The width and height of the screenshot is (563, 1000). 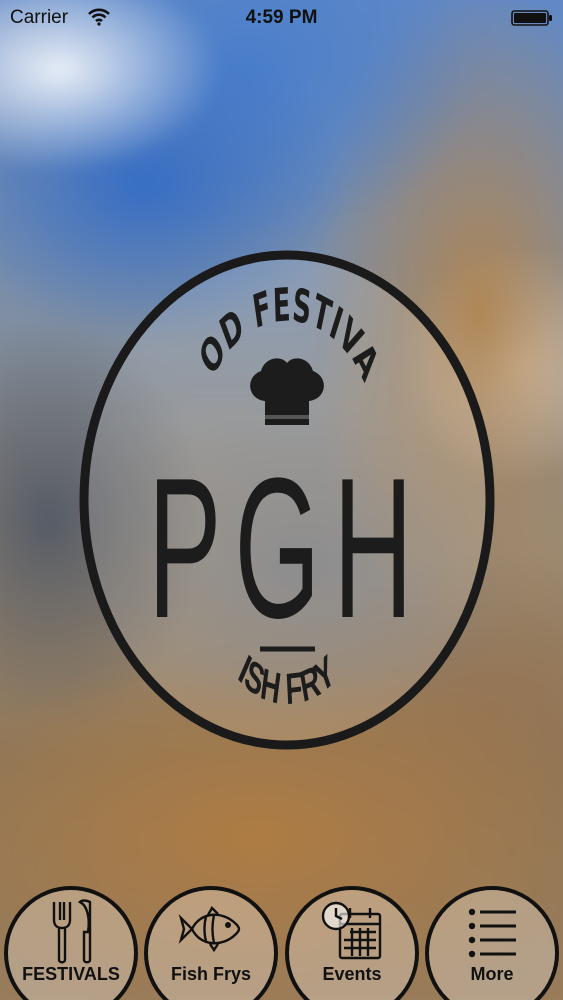 What do you see at coordinates (71, 974) in the screenshot?
I see `tab-festivals-label: FESTIVALS` at bounding box center [71, 974].